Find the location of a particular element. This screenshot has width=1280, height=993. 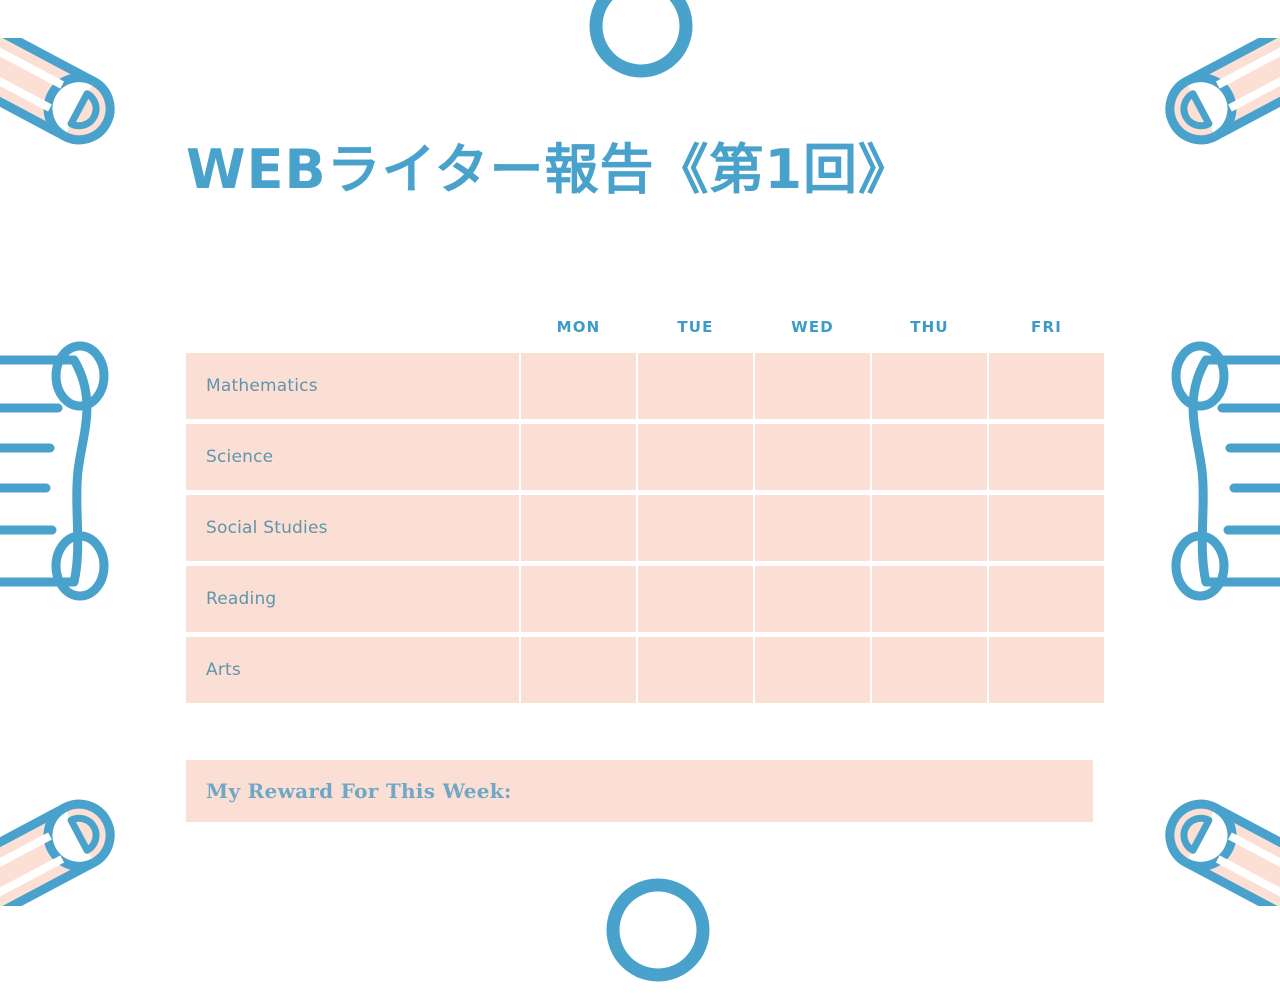

cell-social-studies-tue is located at coordinates (695, 528).